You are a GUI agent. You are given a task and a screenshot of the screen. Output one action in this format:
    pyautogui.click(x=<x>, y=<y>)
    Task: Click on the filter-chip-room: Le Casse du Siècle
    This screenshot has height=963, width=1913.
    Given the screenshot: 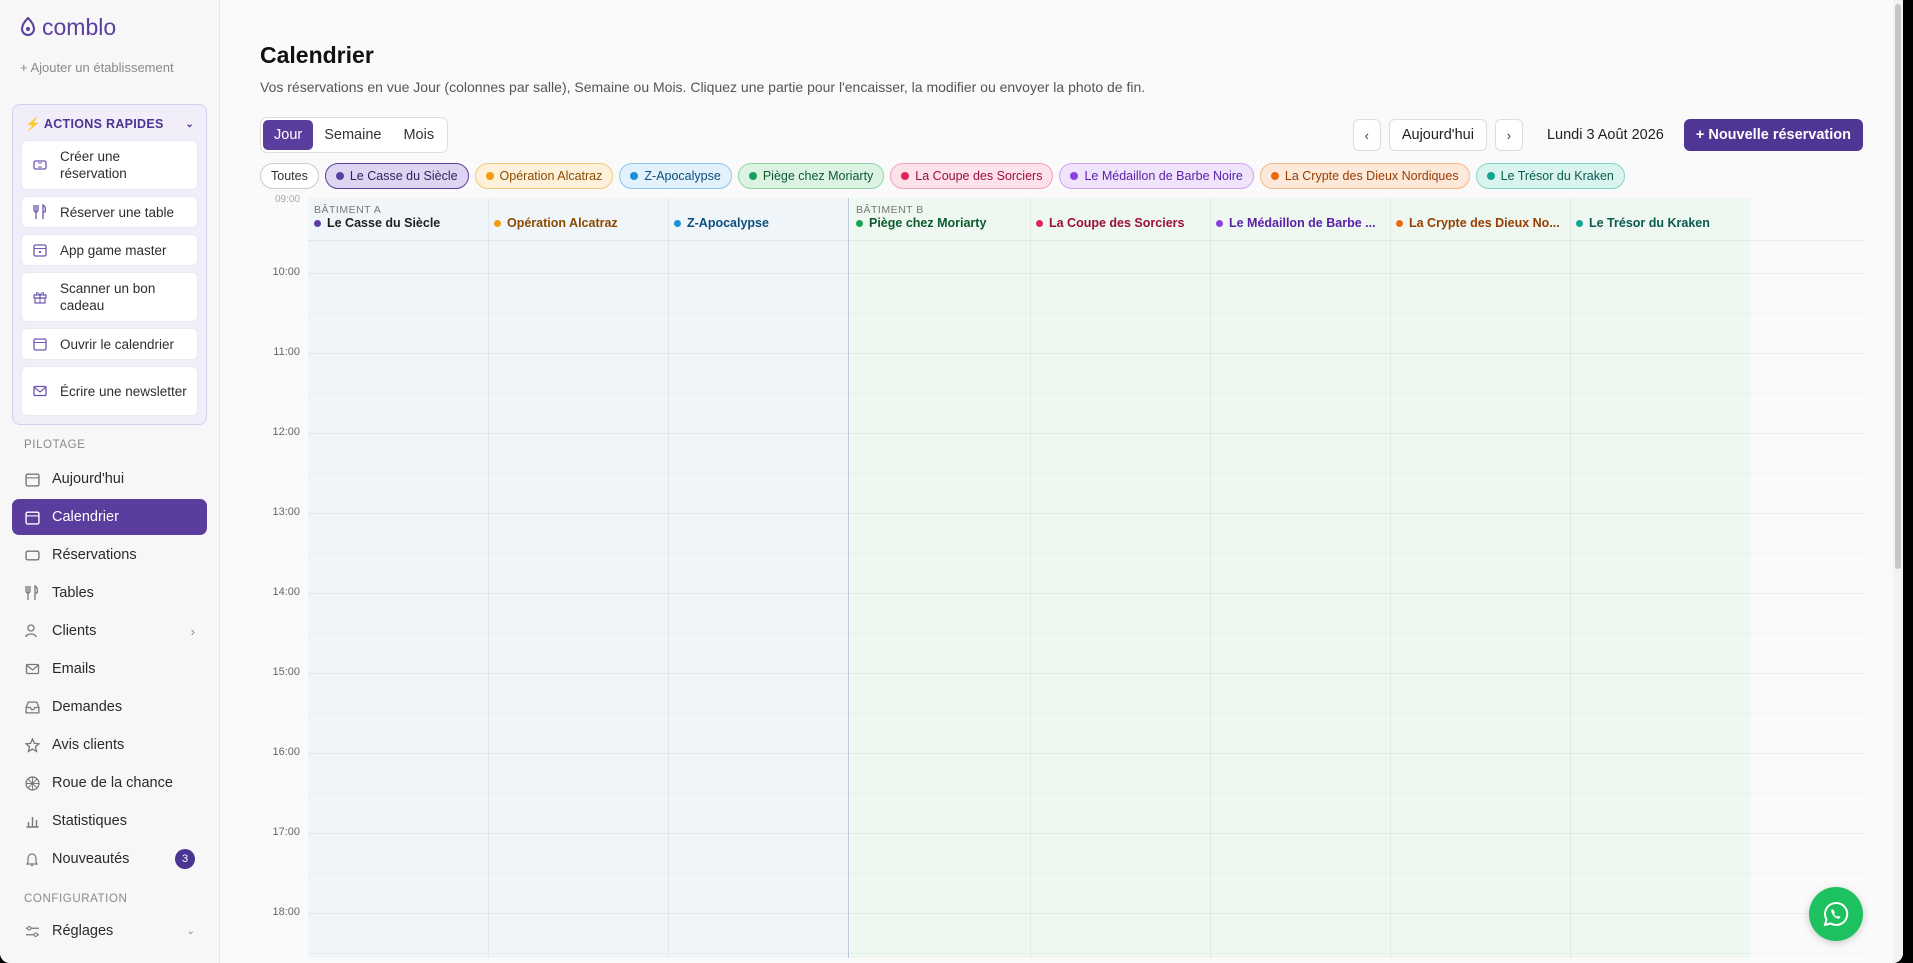 What is the action you would take?
    pyautogui.click(x=396, y=176)
    